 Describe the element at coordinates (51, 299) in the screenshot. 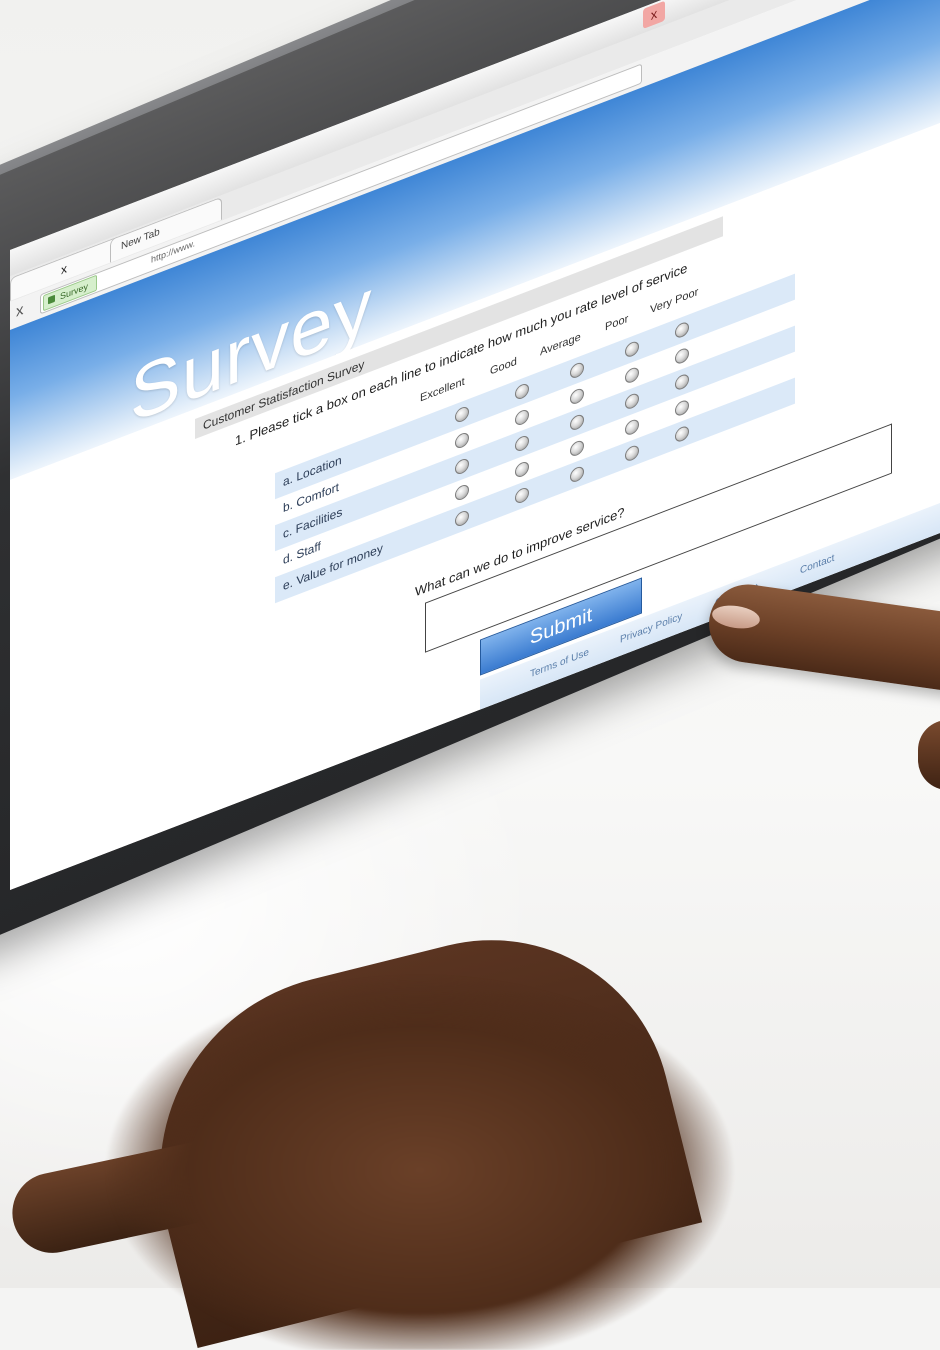

I see `lock-icon` at that location.